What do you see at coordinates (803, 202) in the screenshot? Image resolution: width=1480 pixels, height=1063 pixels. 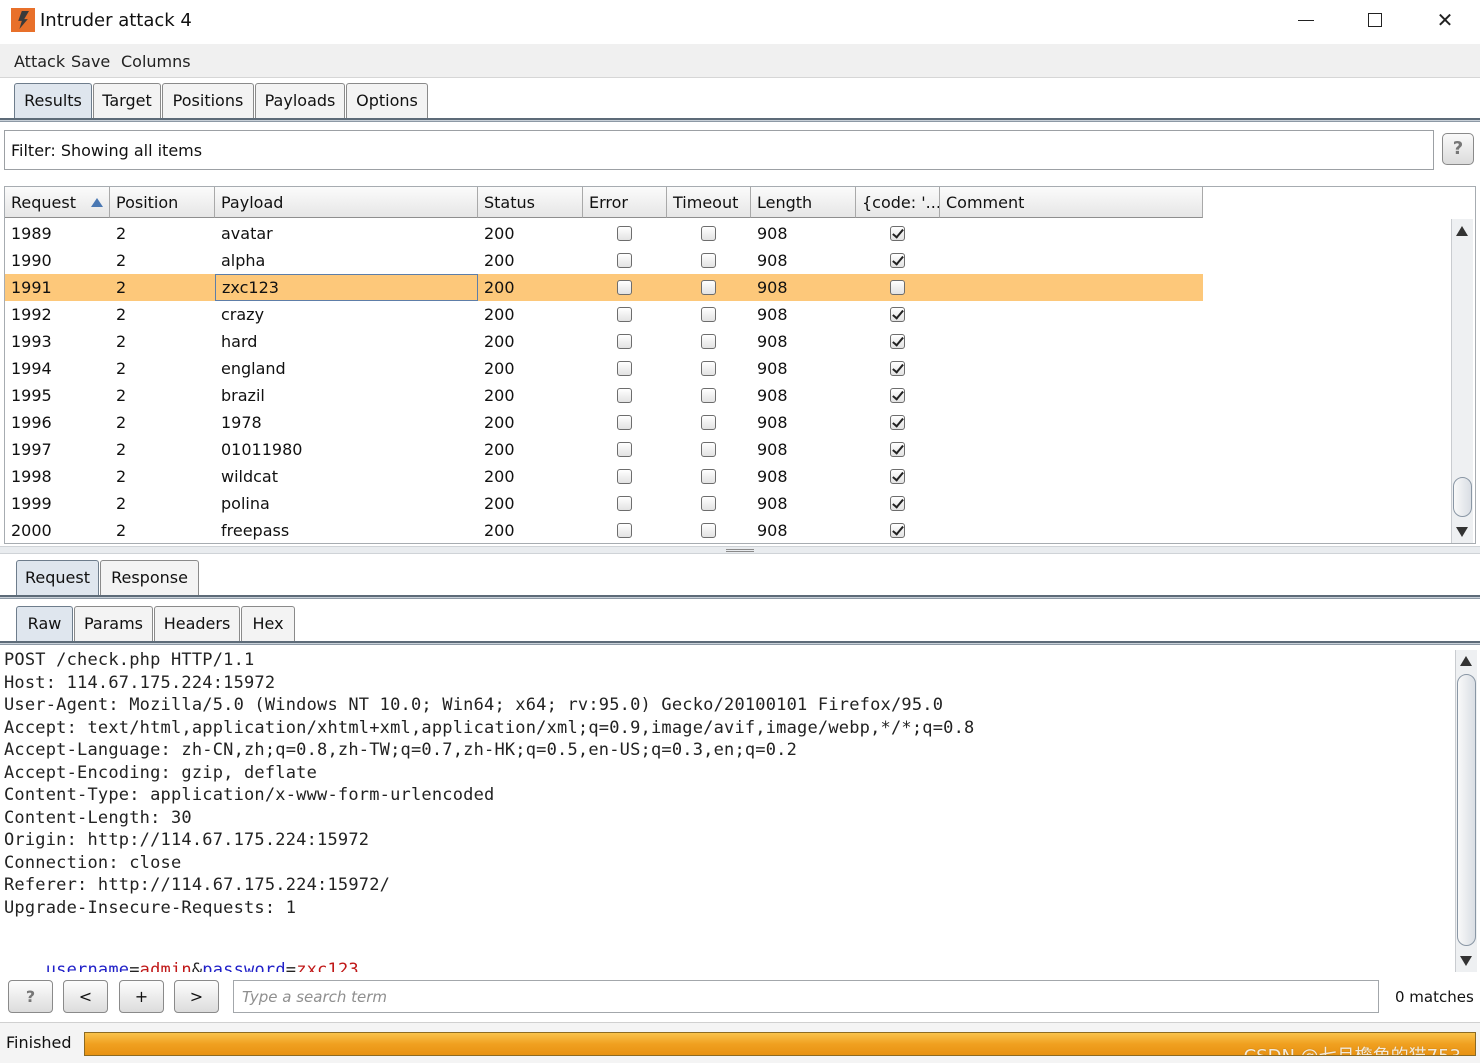 I see `col-length: Length` at bounding box center [803, 202].